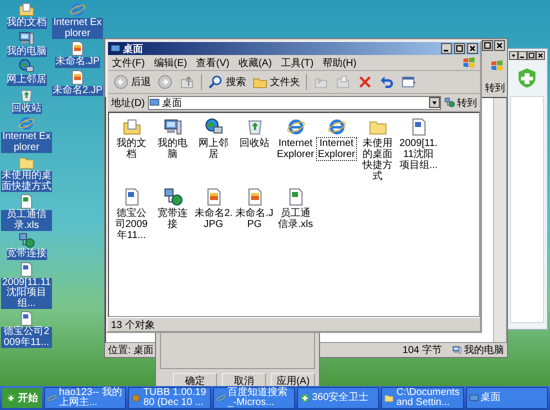 The width and height of the screenshot is (550, 410). What do you see at coordinates (255, 63) in the screenshot?
I see `menu-item: 收藏(A)` at bounding box center [255, 63].